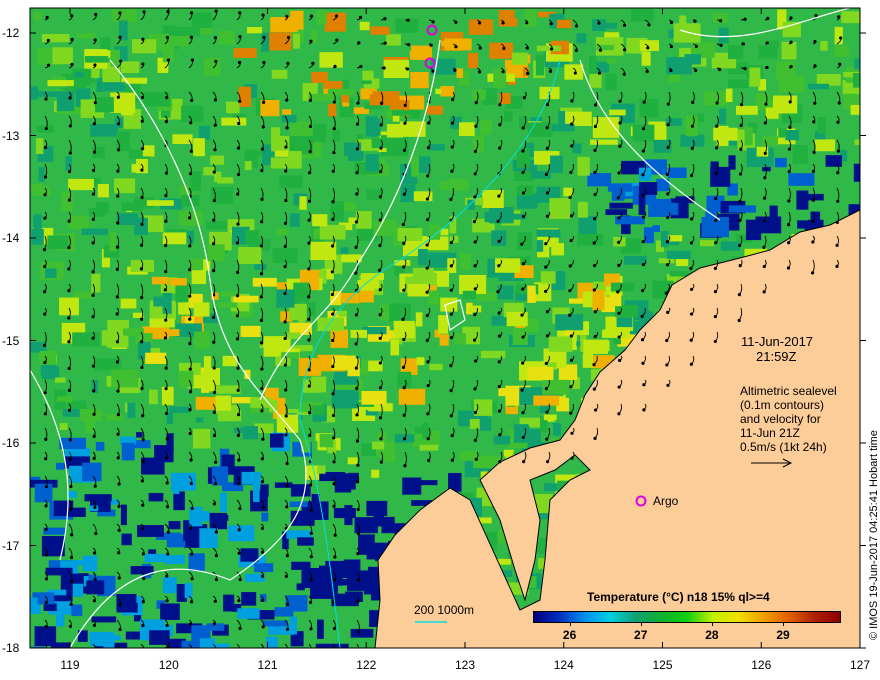 This screenshot has height=680, width=880. What do you see at coordinates (11, 443) in the screenshot?
I see `lat-tick-label: -16` at bounding box center [11, 443].